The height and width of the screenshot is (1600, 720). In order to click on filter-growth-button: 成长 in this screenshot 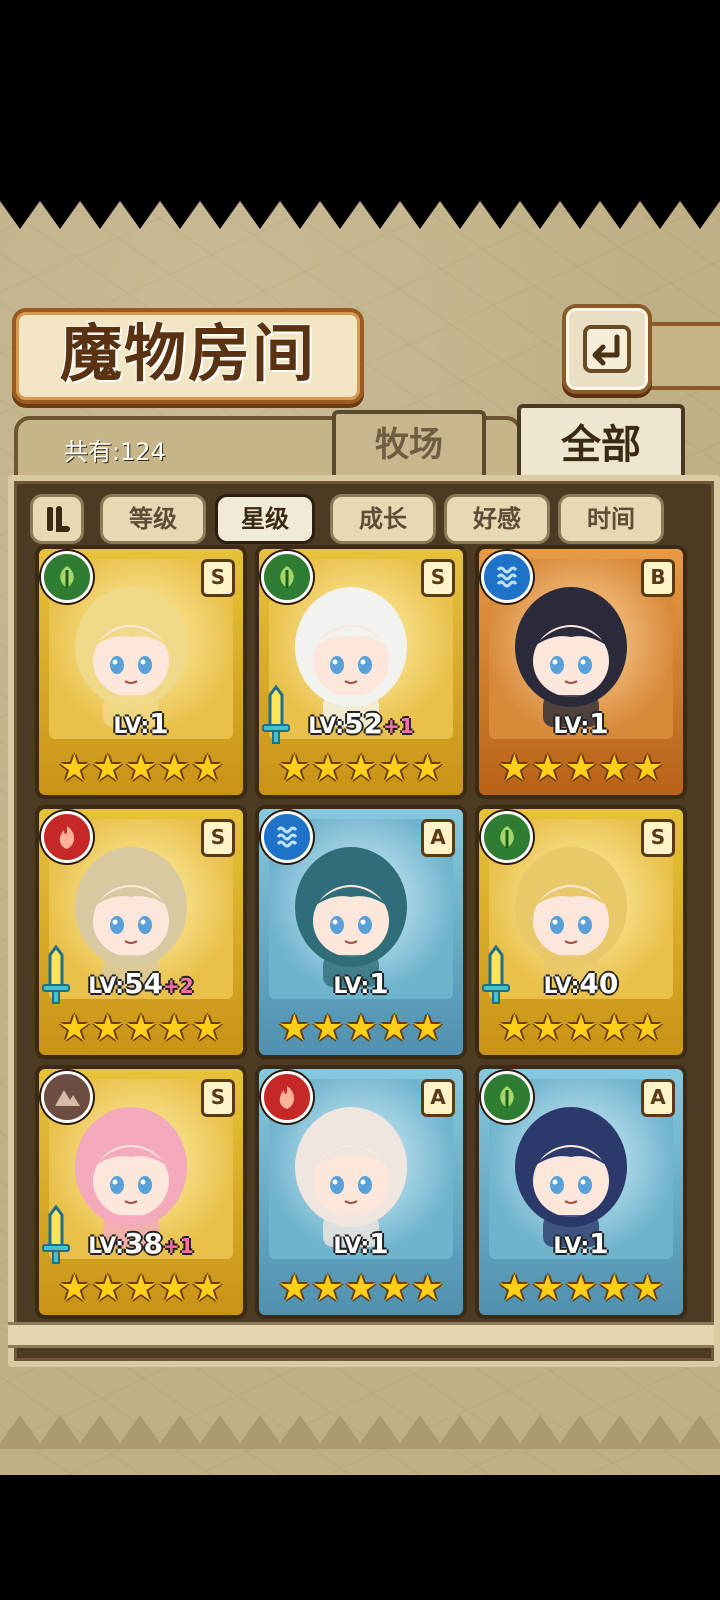, I will do `click(383, 519)`.